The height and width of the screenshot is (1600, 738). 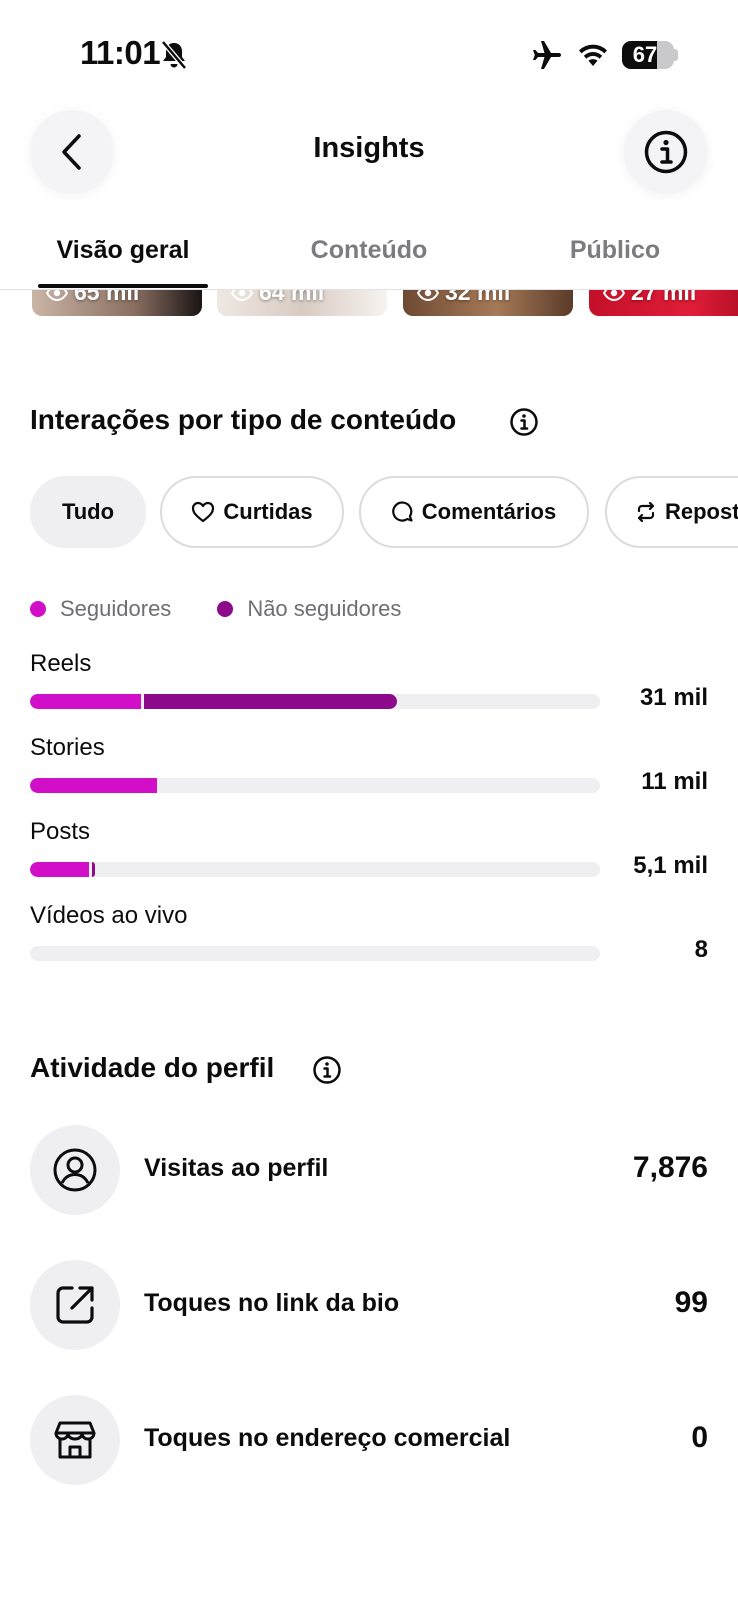 What do you see at coordinates (593, 55) in the screenshot?
I see `wifi-icon` at bounding box center [593, 55].